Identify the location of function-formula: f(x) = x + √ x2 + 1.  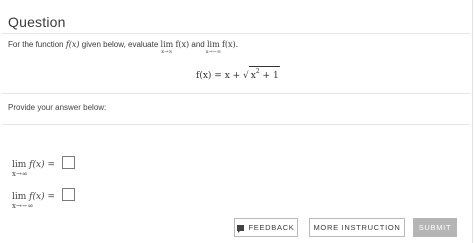
(238, 73).